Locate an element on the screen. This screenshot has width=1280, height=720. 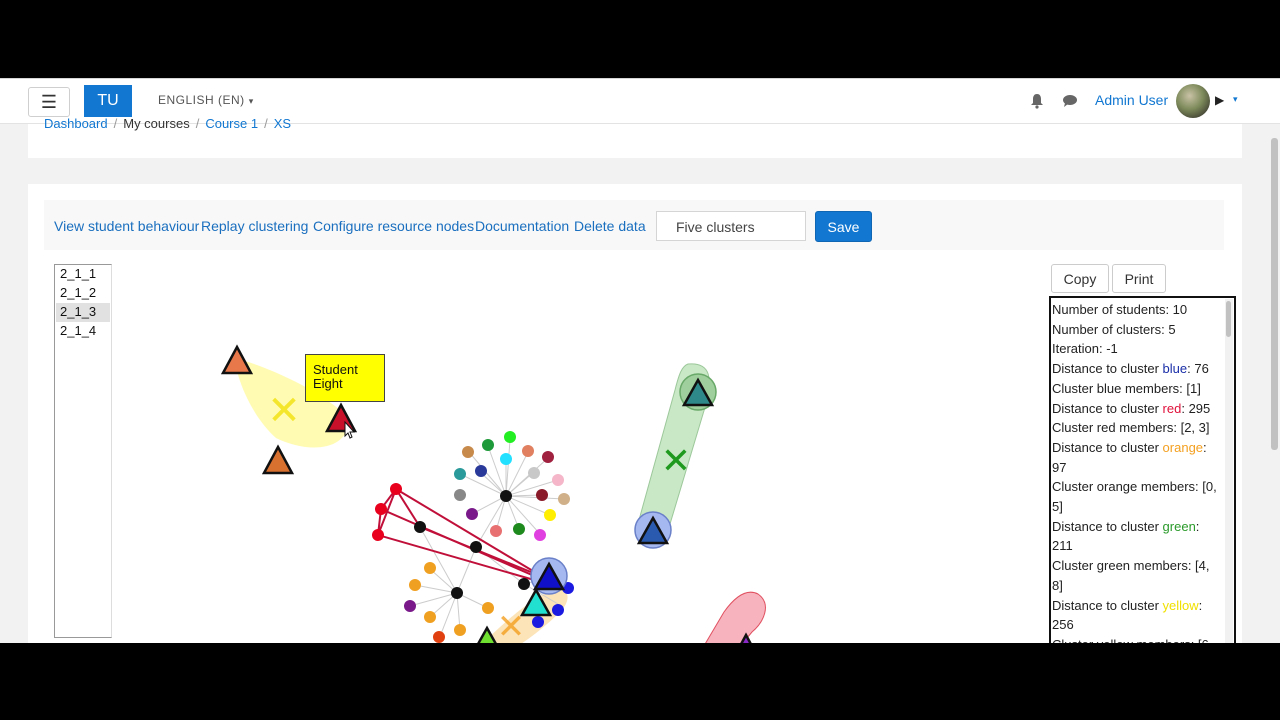
breadcrumb: Dashboard / My courses / Course 1 / XS is located at coordinates (167, 123).